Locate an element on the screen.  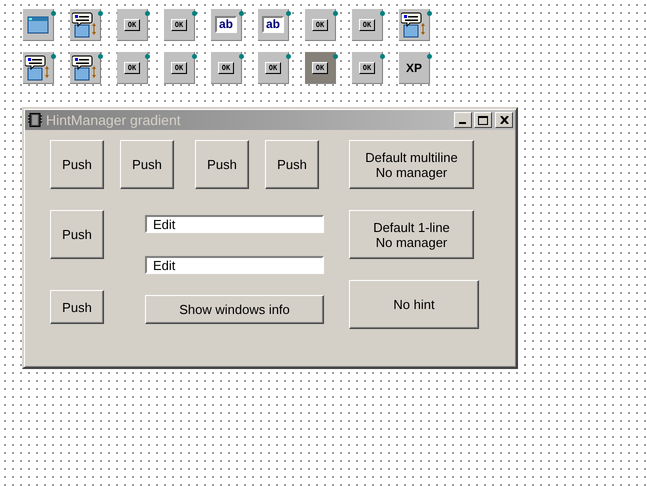
close-button is located at coordinates (504, 120).